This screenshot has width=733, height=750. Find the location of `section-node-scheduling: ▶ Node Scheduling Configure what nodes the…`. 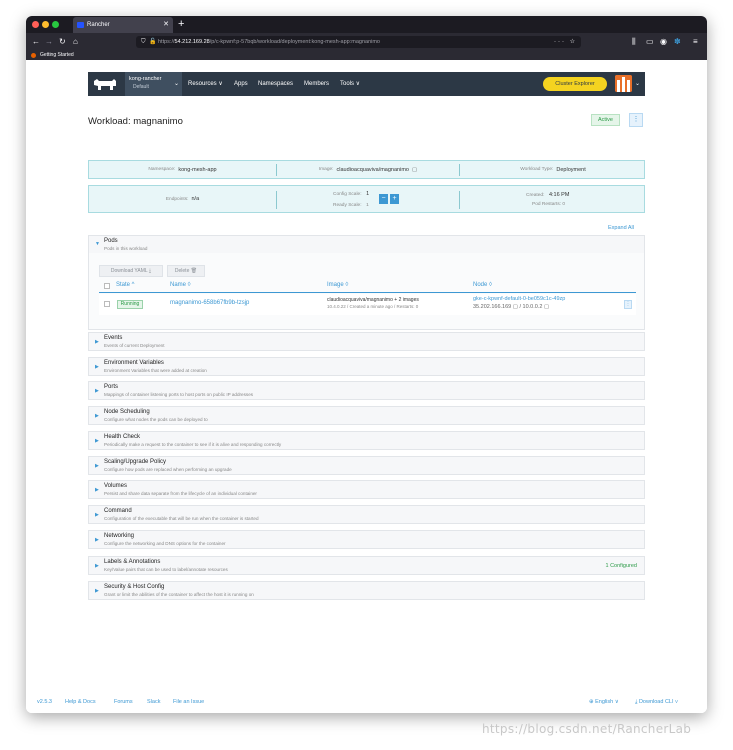

section-node-scheduling: ▶ Node Scheduling Configure what nodes the… is located at coordinates (366, 416).